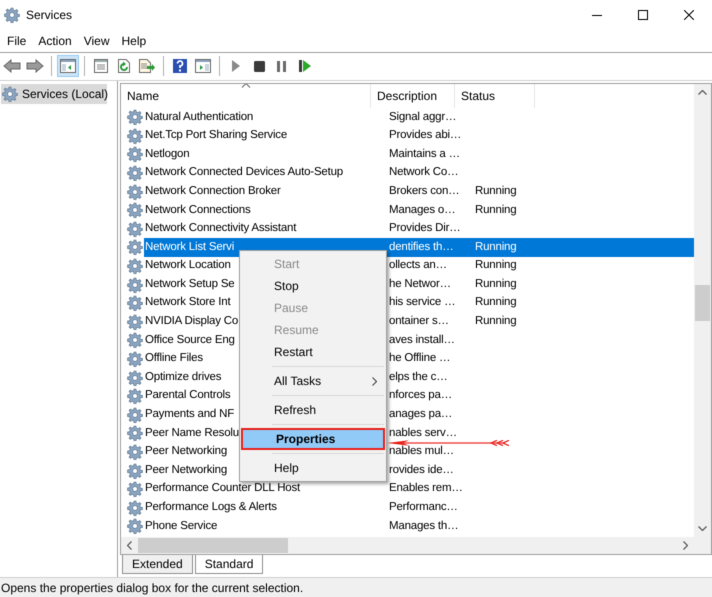  What do you see at coordinates (174, 359) in the screenshot?
I see `service-name: Offline Files` at bounding box center [174, 359].